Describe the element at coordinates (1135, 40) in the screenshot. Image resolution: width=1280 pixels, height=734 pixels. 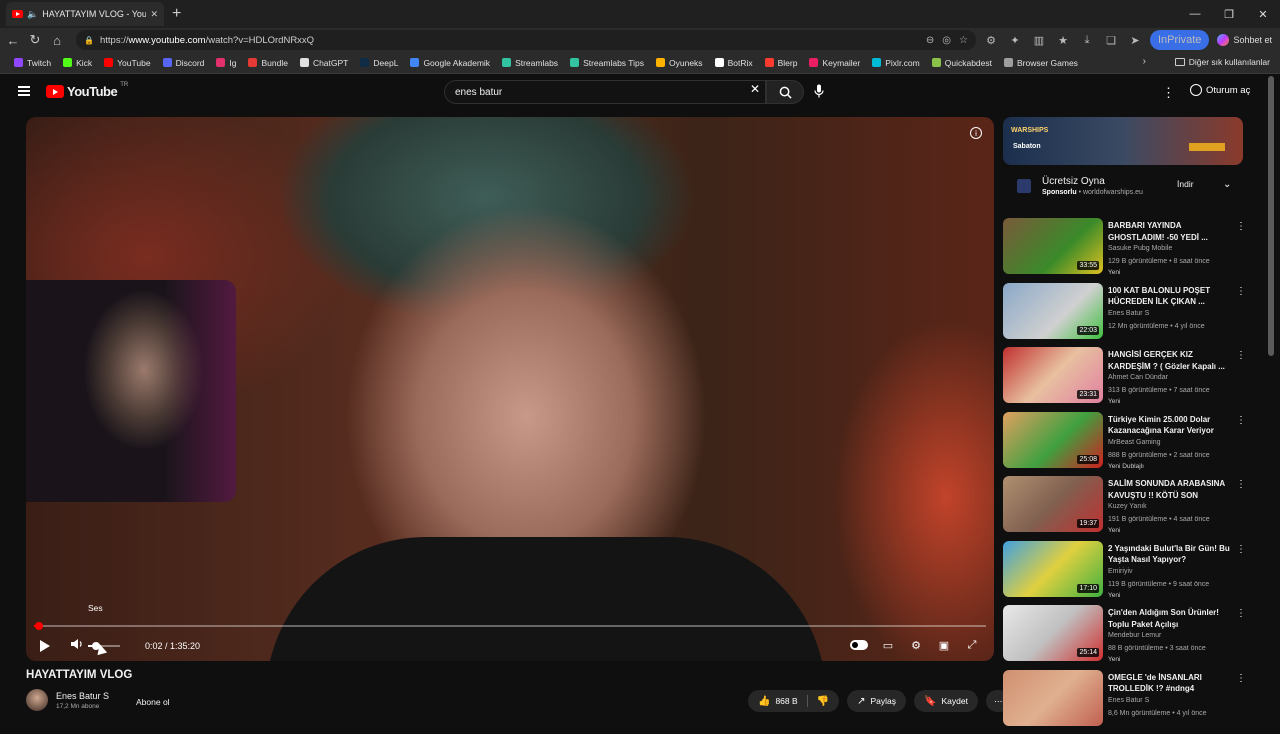
I see `share-icon: ➤` at that location.